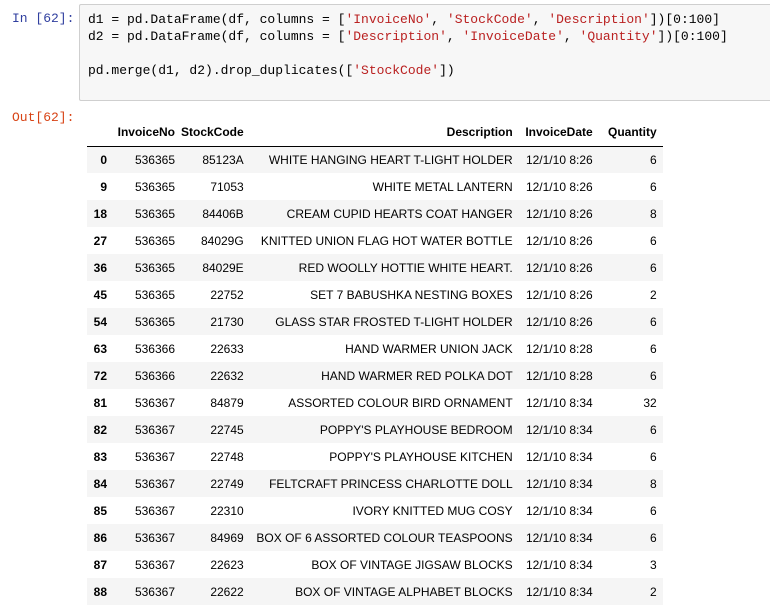 This screenshot has width=771, height=609. What do you see at coordinates (412, 564) in the screenshot?
I see `description-cell: BOX OF VINTAGE JIGSAW BLOCKS` at bounding box center [412, 564].